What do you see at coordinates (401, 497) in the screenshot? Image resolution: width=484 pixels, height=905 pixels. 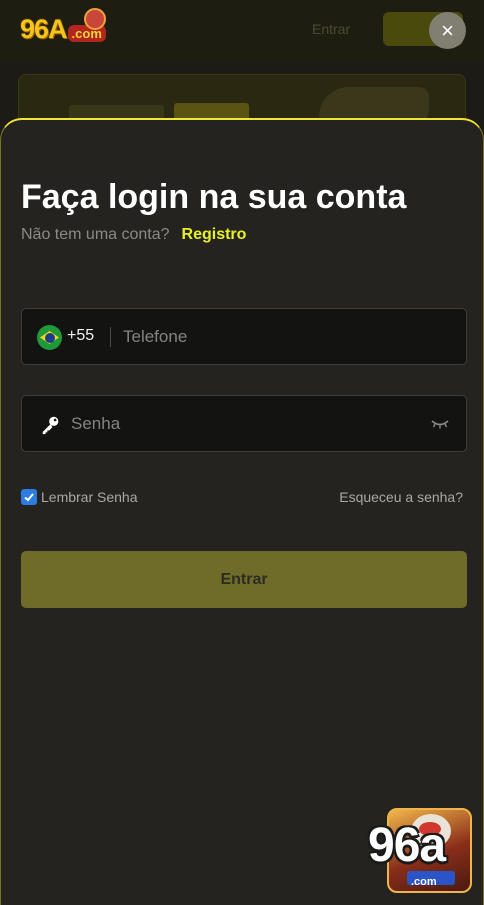 I see `forgot-password-link: Esqueceu a senha?` at bounding box center [401, 497].